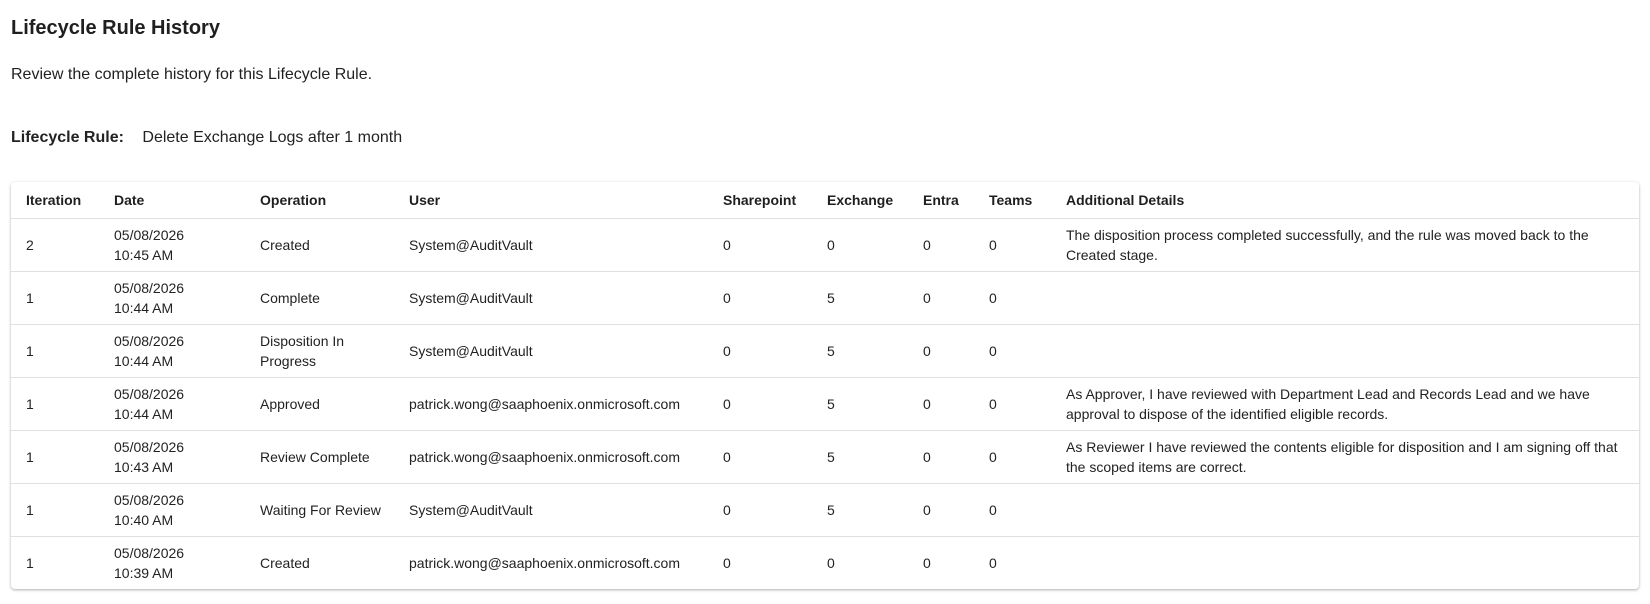 The height and width of the screenshot is (604, 1650). What do you see at coordinates (319, 404) in the screenshot?
I see `cell-operation: Approved` at bounding box center [319, 404].